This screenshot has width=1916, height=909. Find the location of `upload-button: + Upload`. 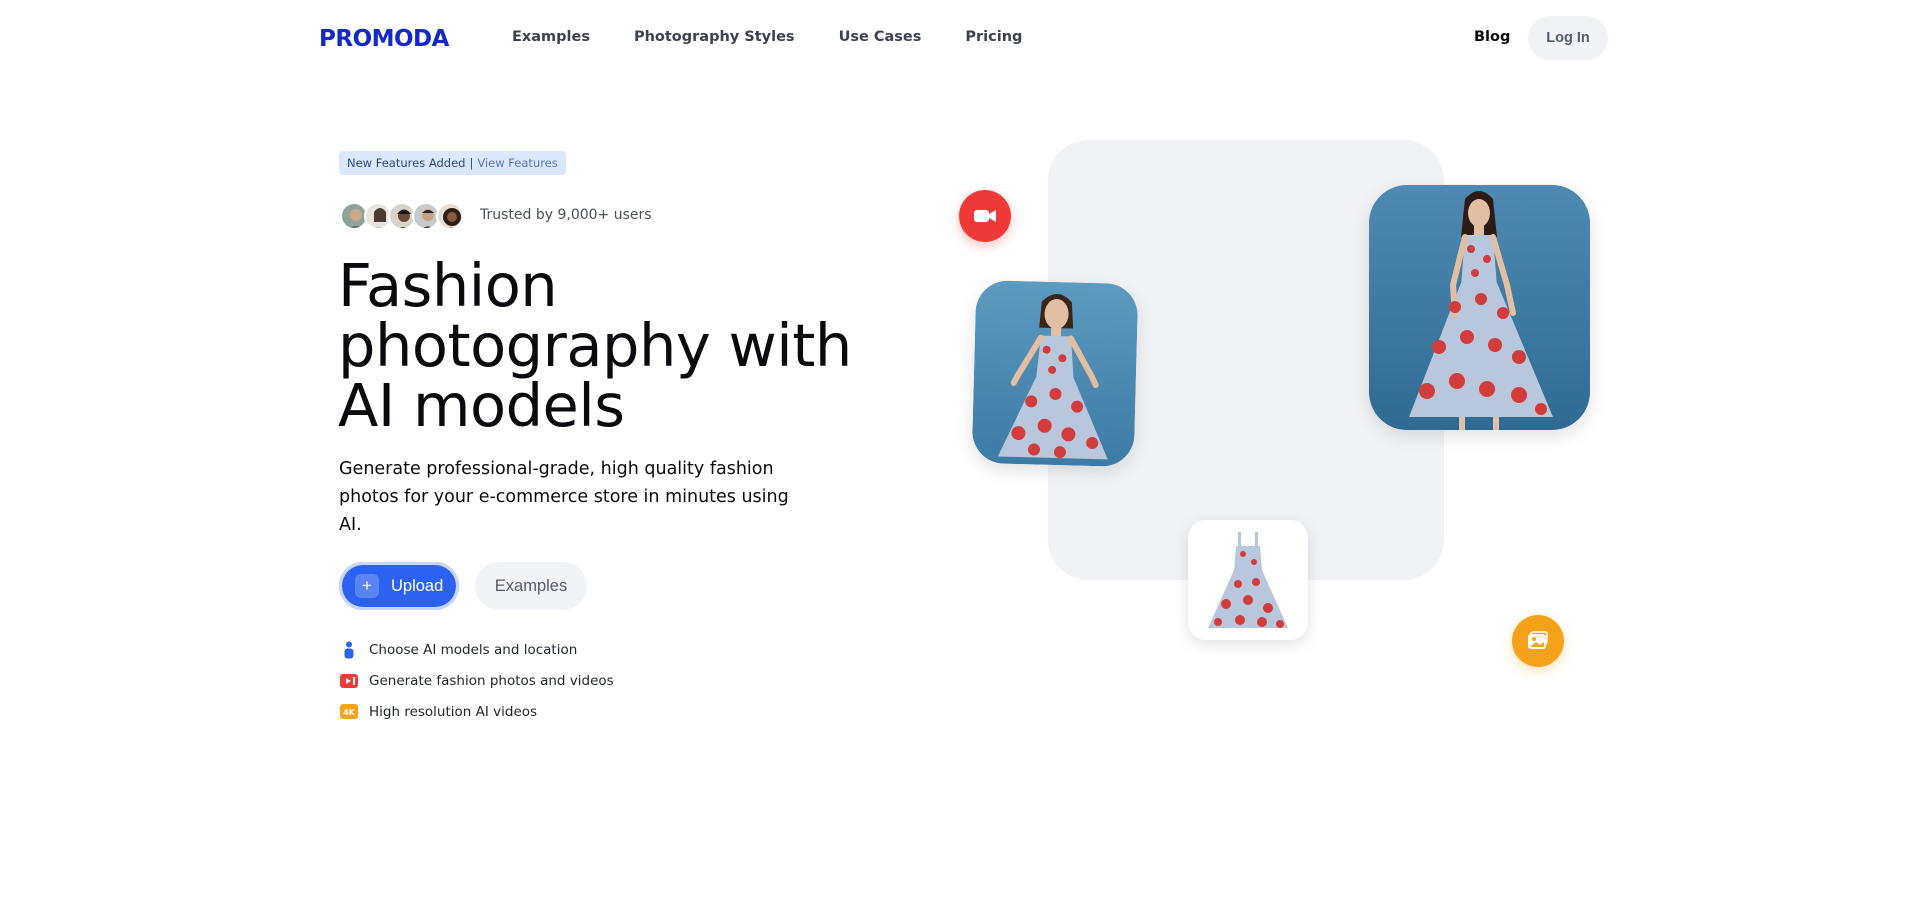

upload-button: + Upload is located at coordinates (399, 586).